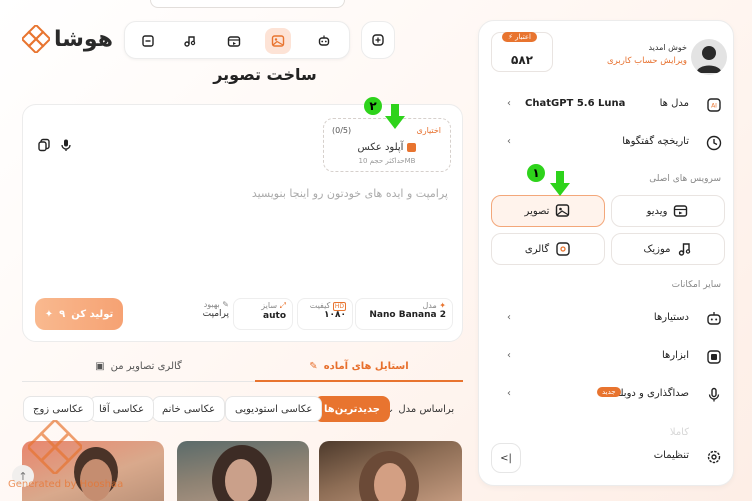 This screenshot has height=501, width=752. I want to click on toolbar-music-button, so click(190, 41).